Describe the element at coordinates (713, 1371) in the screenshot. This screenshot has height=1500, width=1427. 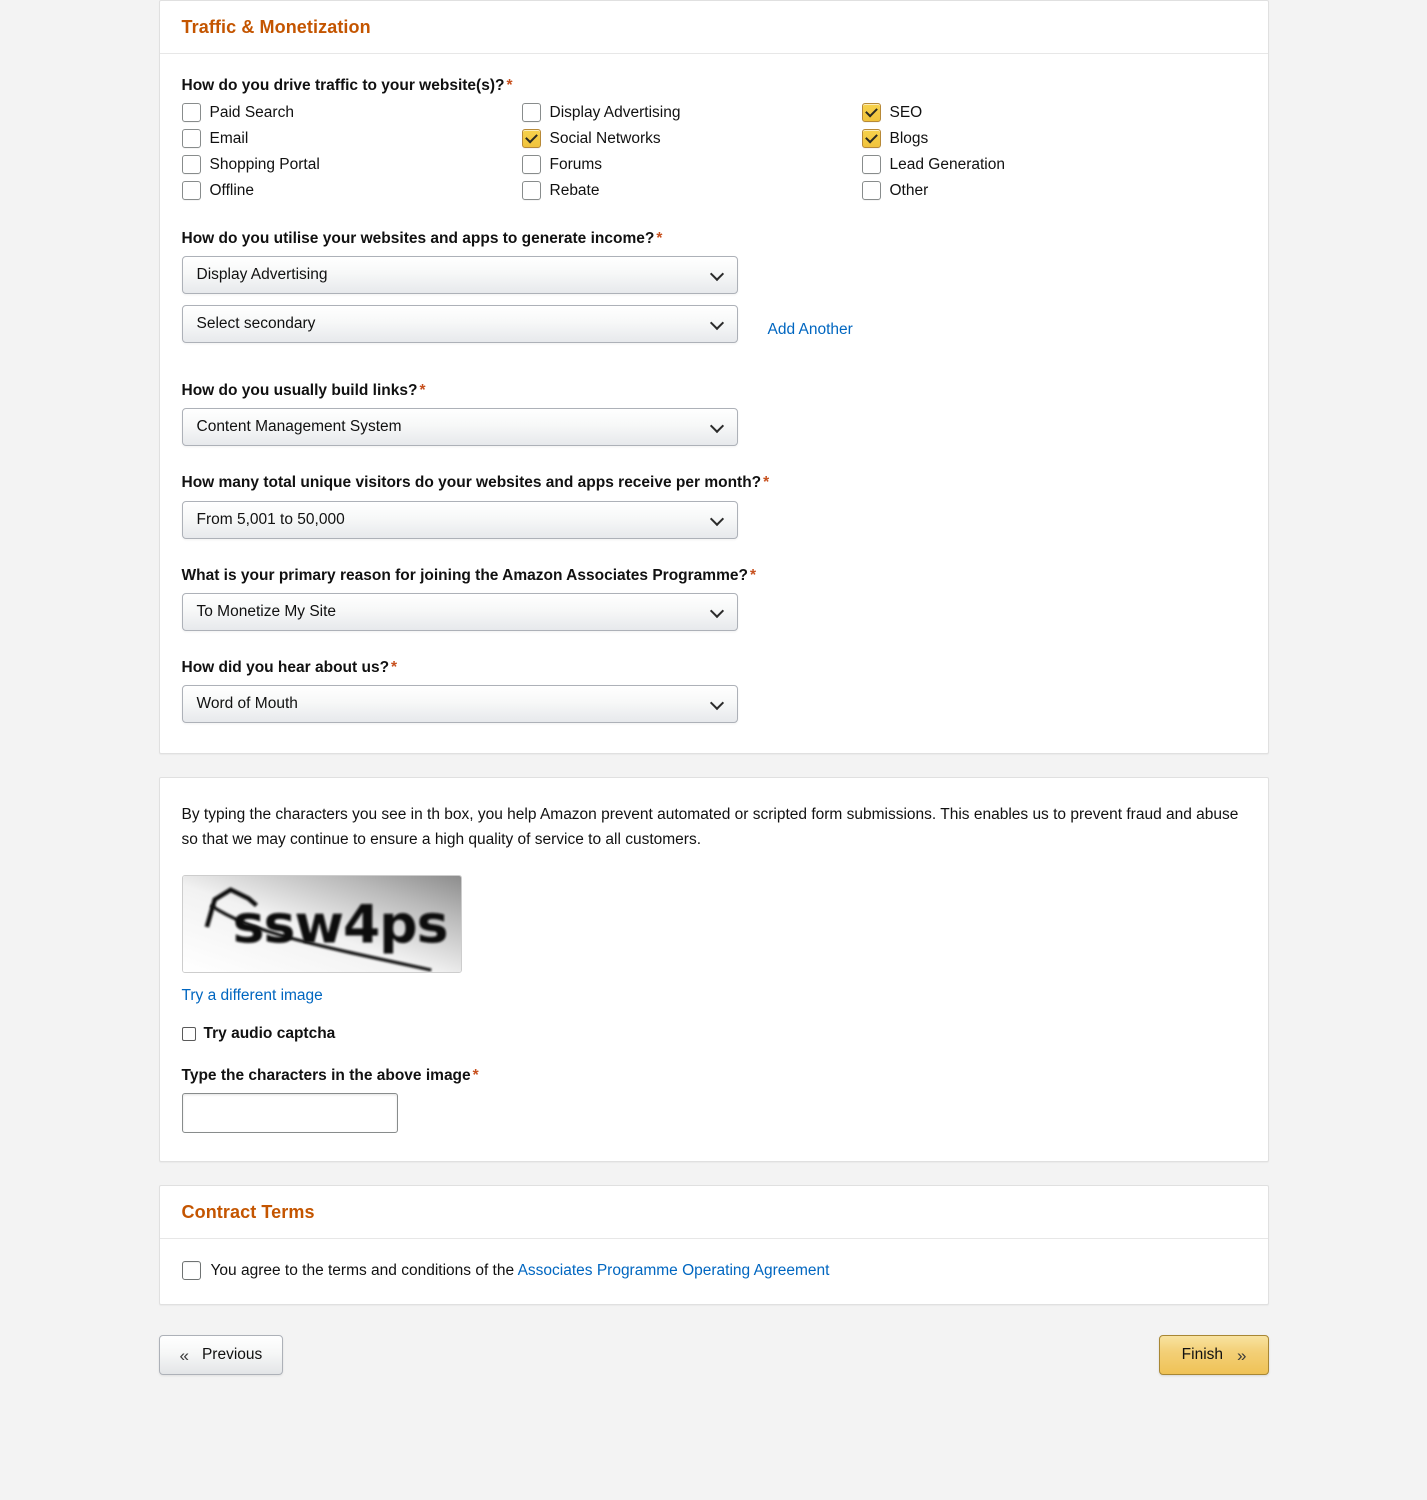
I see `footer-navigation: « Previous Finish »` at that location.